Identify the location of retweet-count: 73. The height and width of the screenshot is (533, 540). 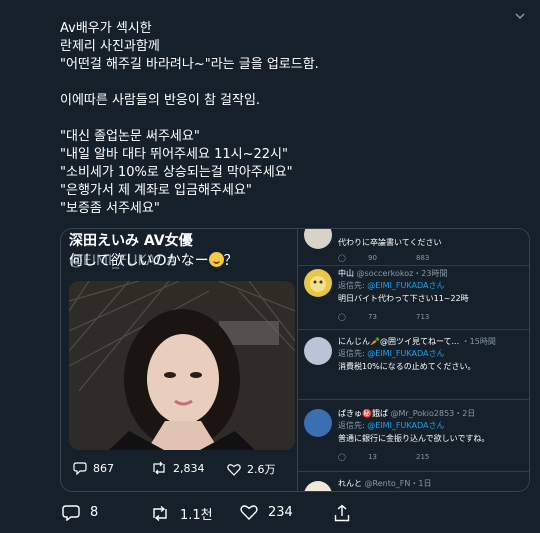
(372, 317).